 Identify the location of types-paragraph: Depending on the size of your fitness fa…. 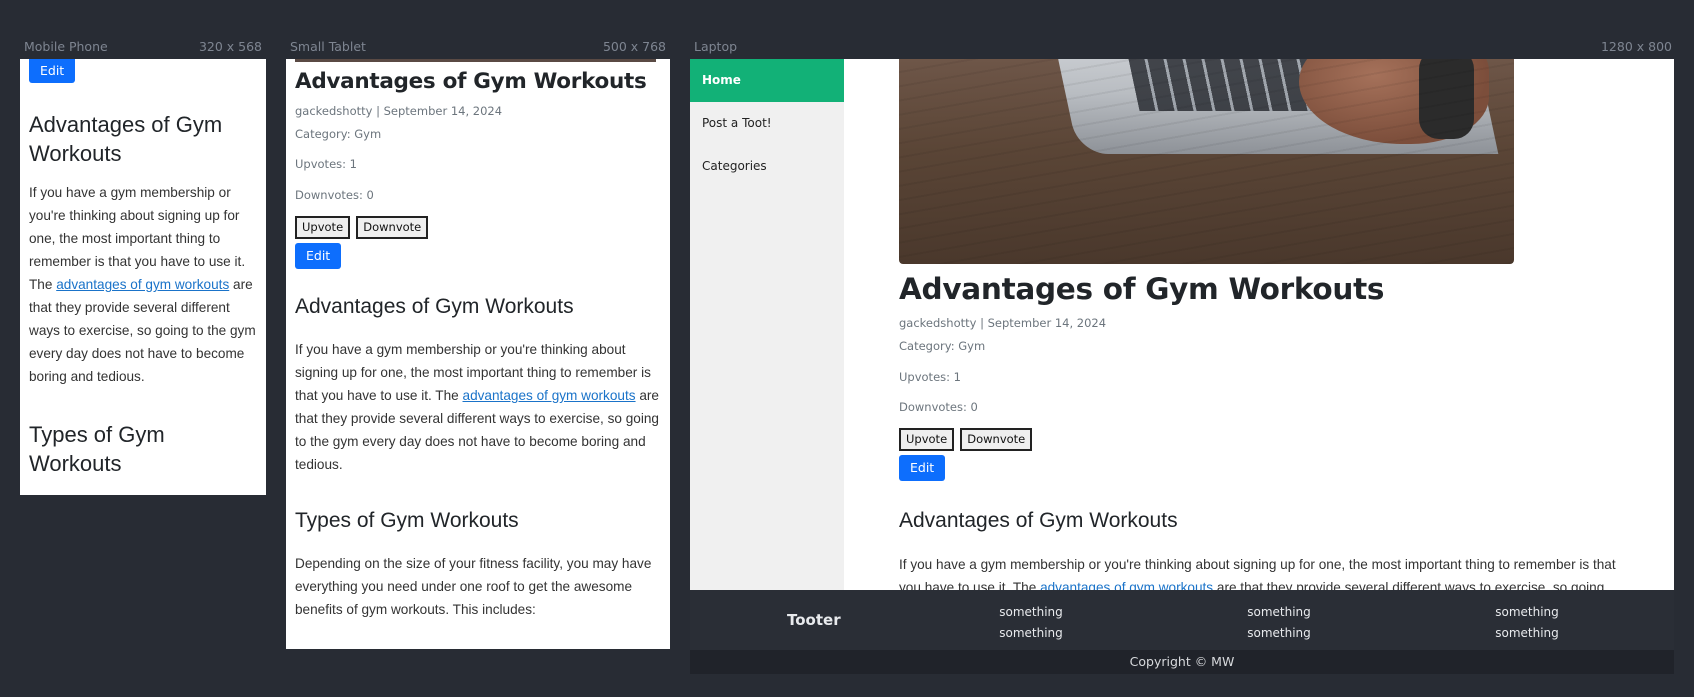
(473, 586).